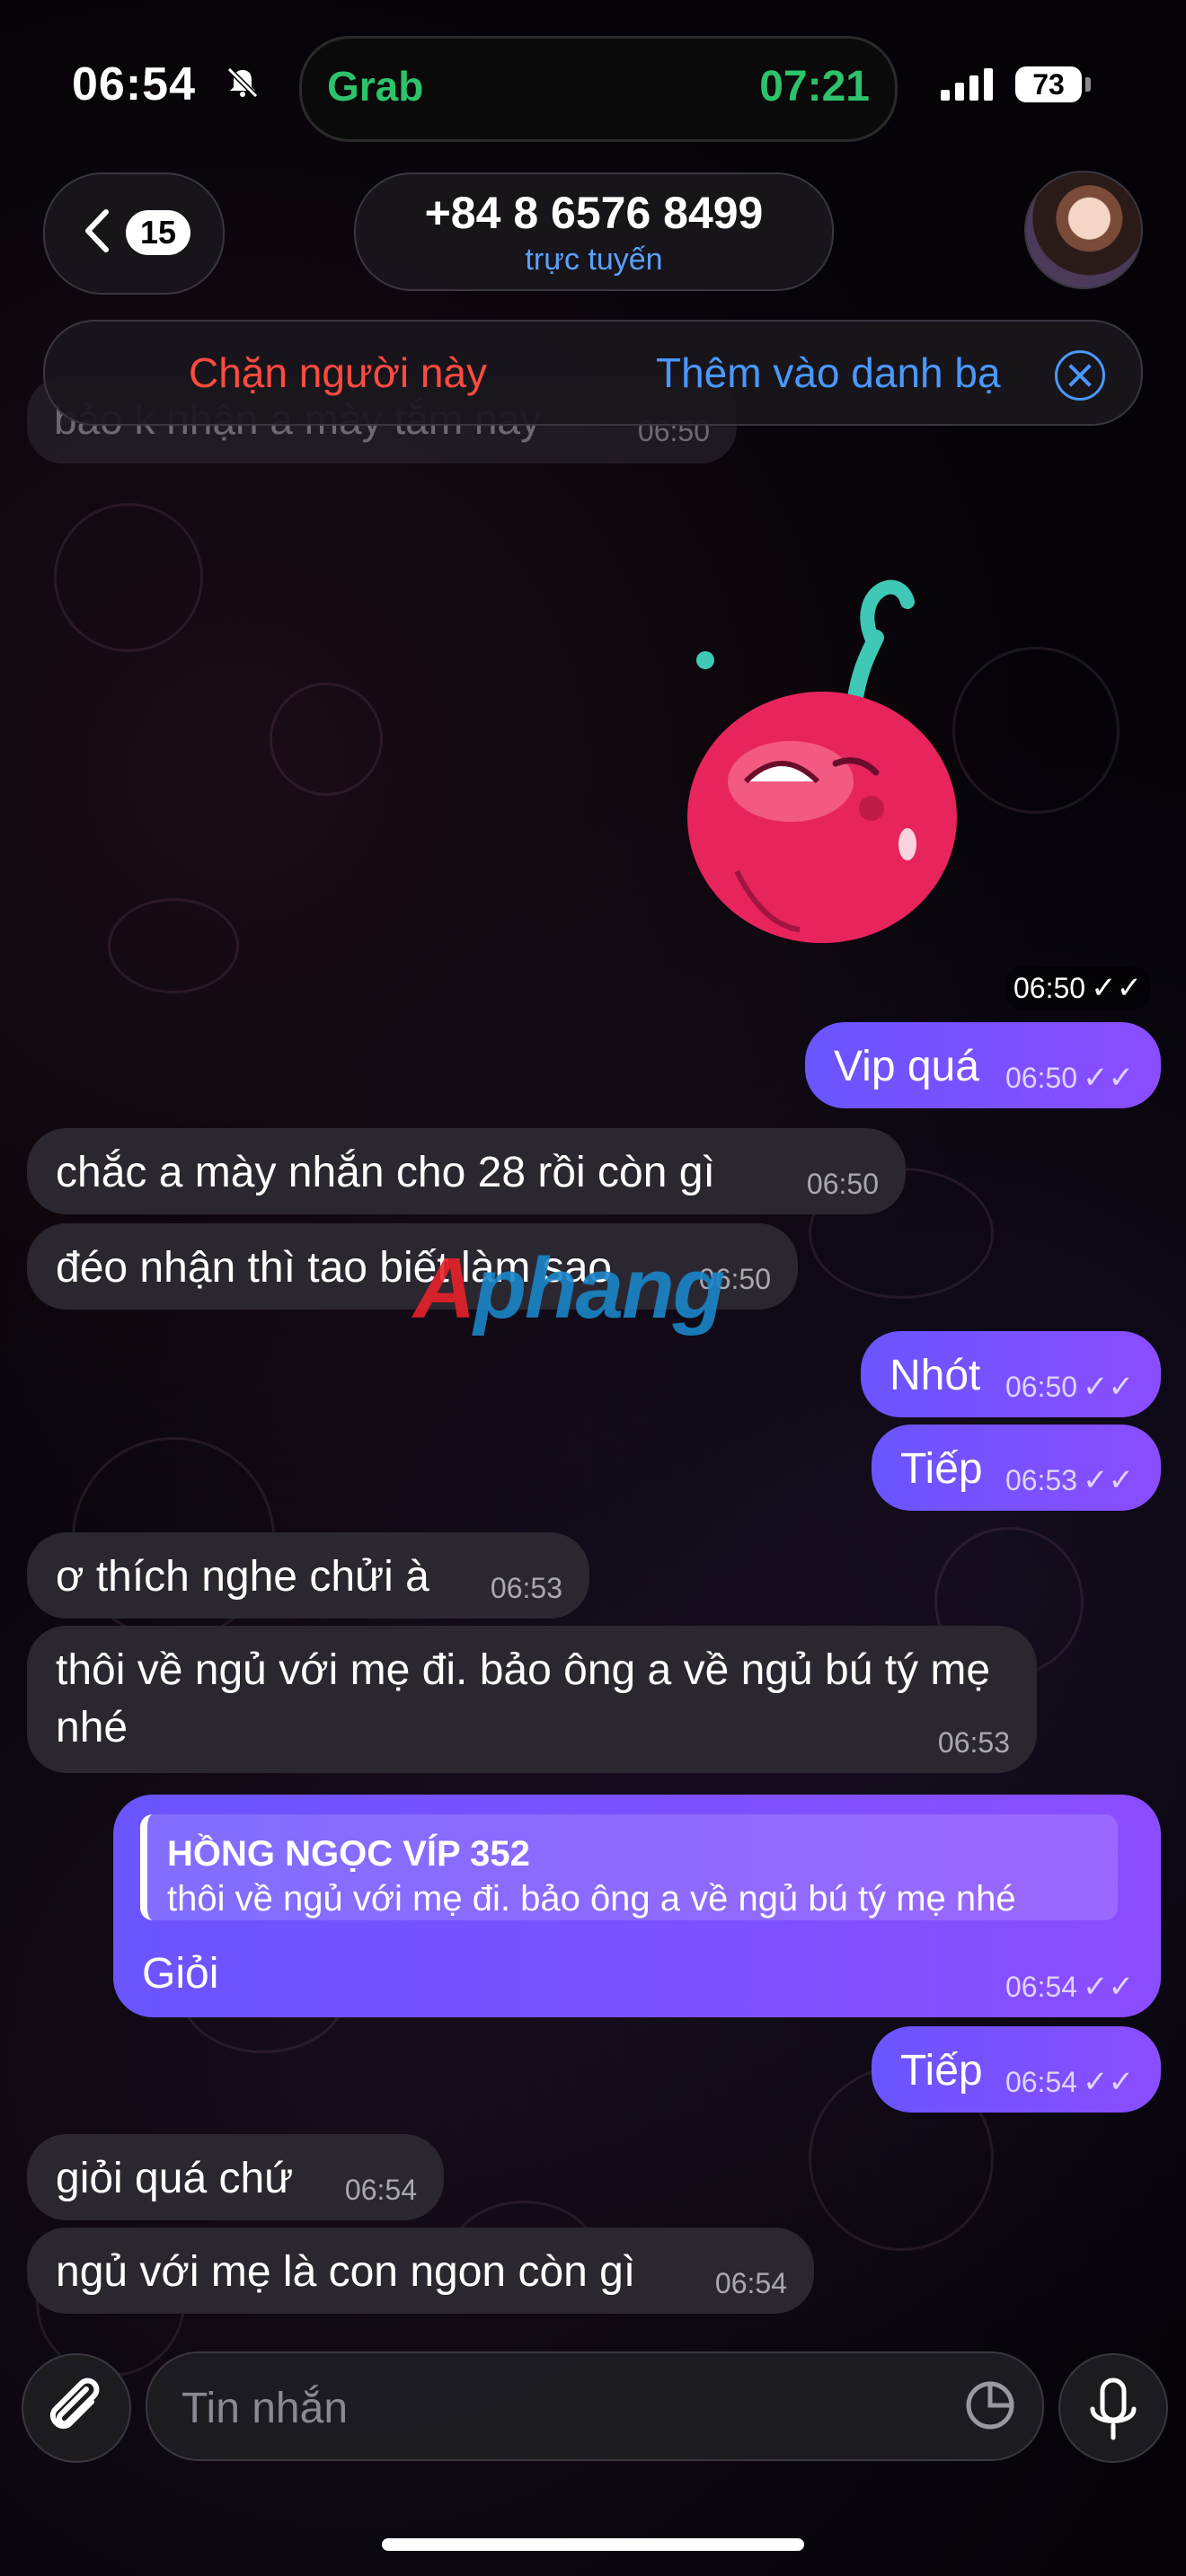 The image size is (1186, 2576). Describe the element at coordinates (338, 372) in the screenshot. I see `block-user-button: Chặn người này` at that location.